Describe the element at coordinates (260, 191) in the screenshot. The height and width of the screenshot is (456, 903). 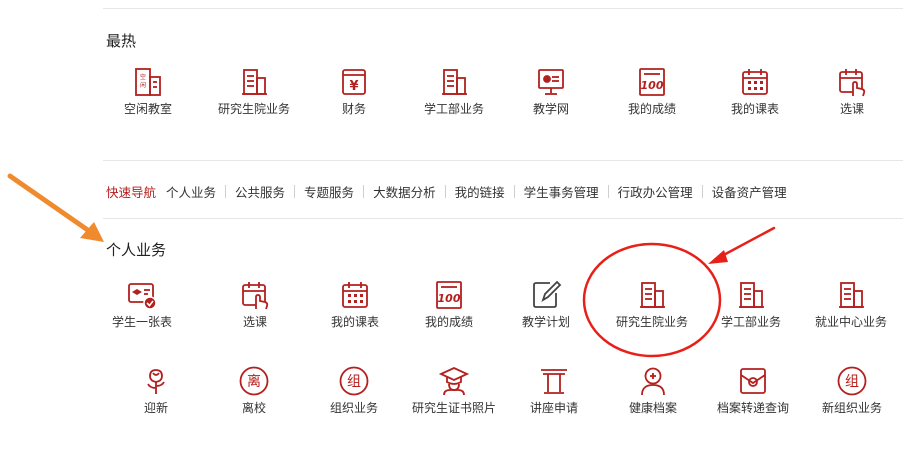
I see `nav-item-public-service: 公共服务` at that location.